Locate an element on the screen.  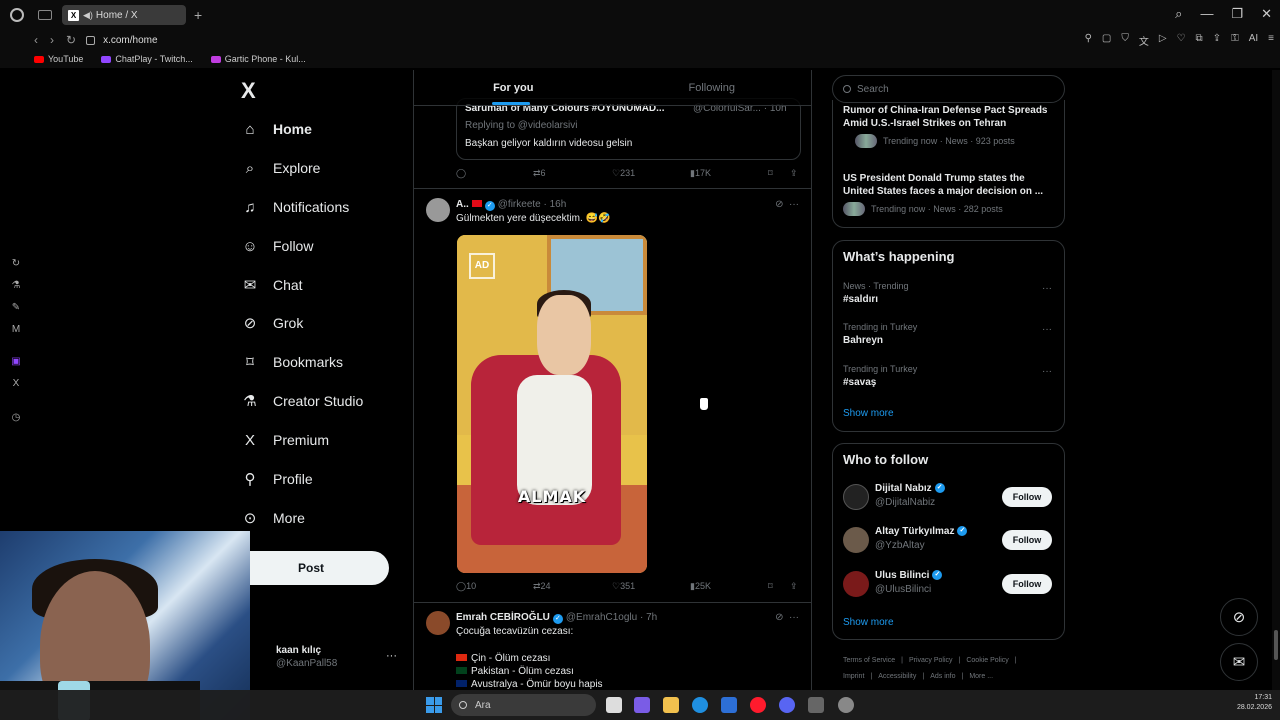
flask-icon: ⚗ is located at coordinates (16, 286).